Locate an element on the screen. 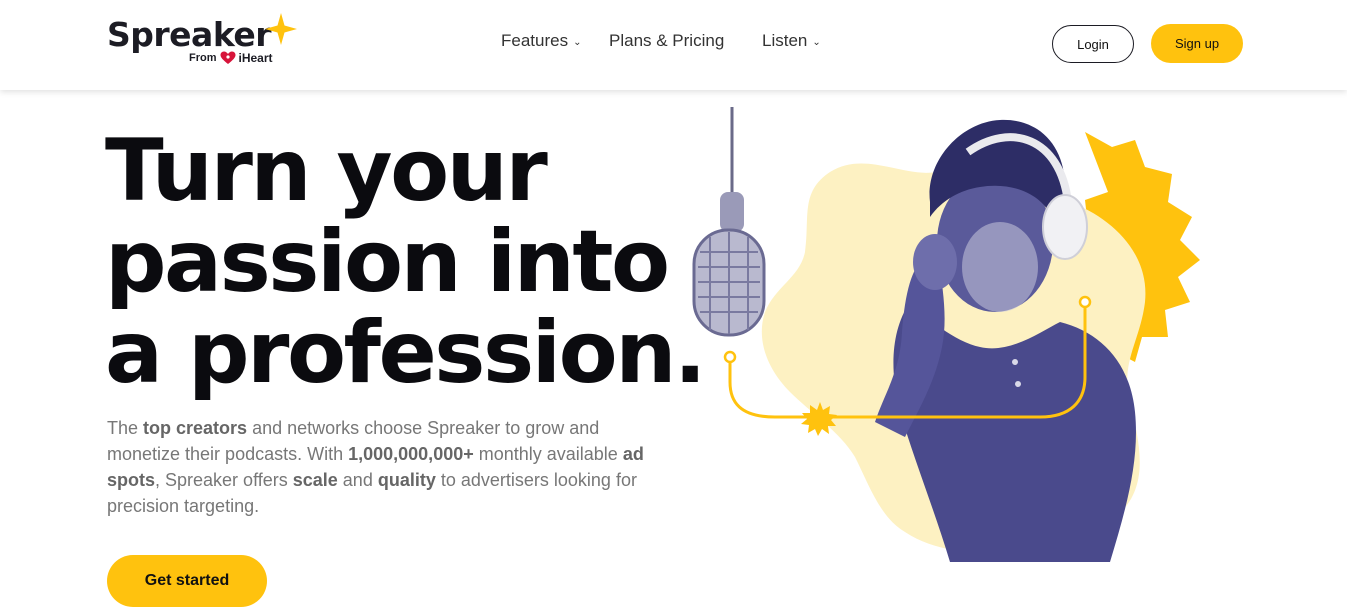 The width and height of the screenshot is (1347, 609). person-face-highlight is located at coordinates (1000, 267).